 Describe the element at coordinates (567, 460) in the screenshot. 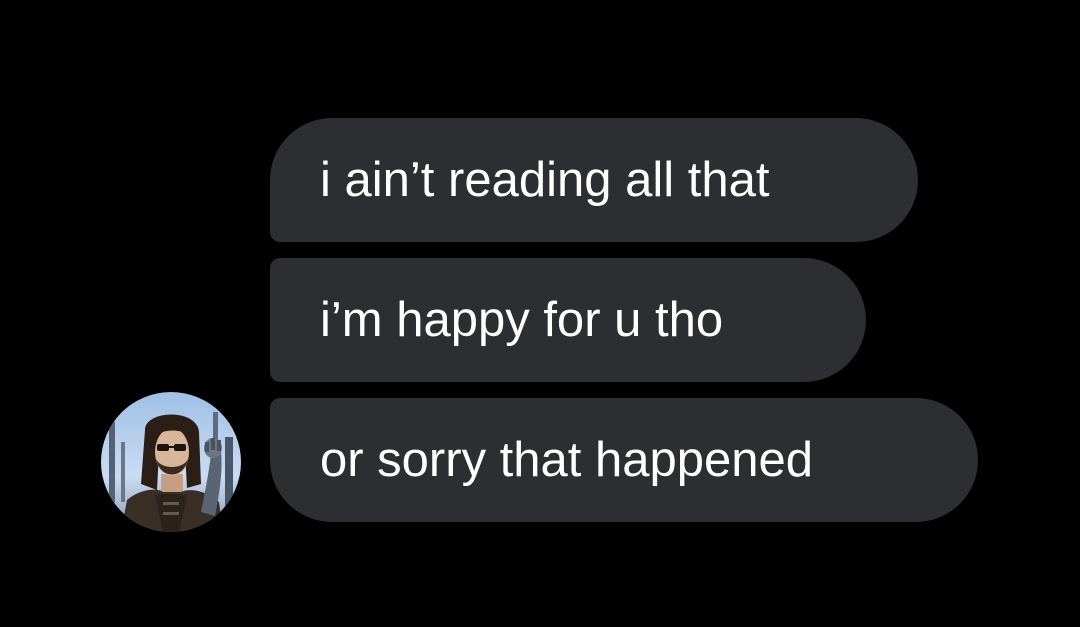

I see `message-text: or sorry that happened` at that location.